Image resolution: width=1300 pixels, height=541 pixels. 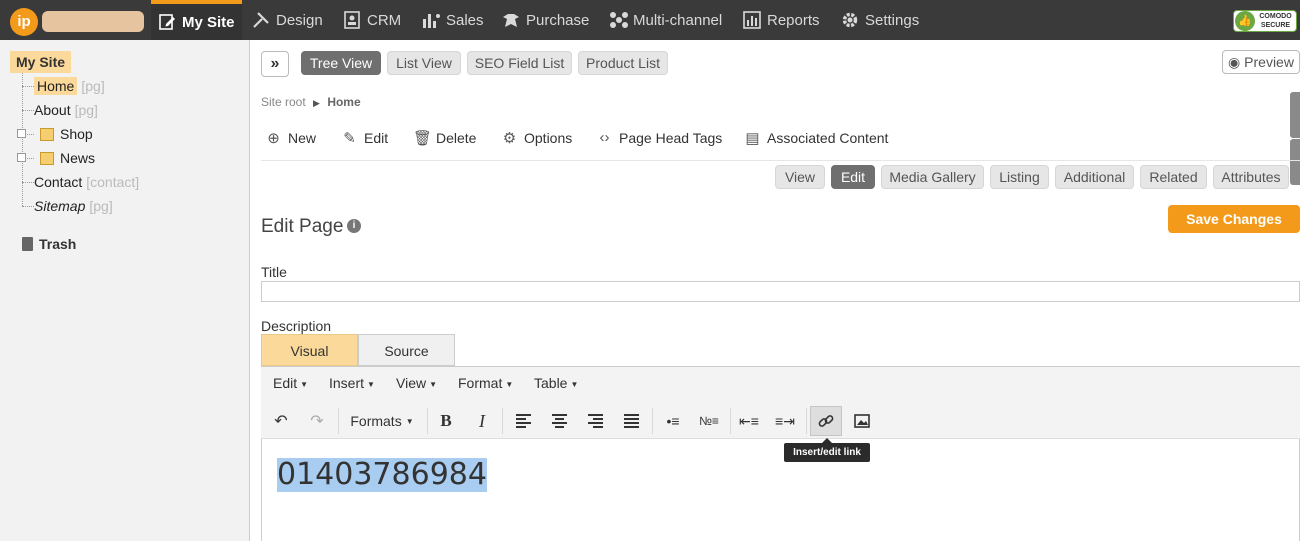 What do you see at coordinates (352, 383) in the screenshot?
I see `menu-insert: Insert ▼` at bounding box center [352, 383].